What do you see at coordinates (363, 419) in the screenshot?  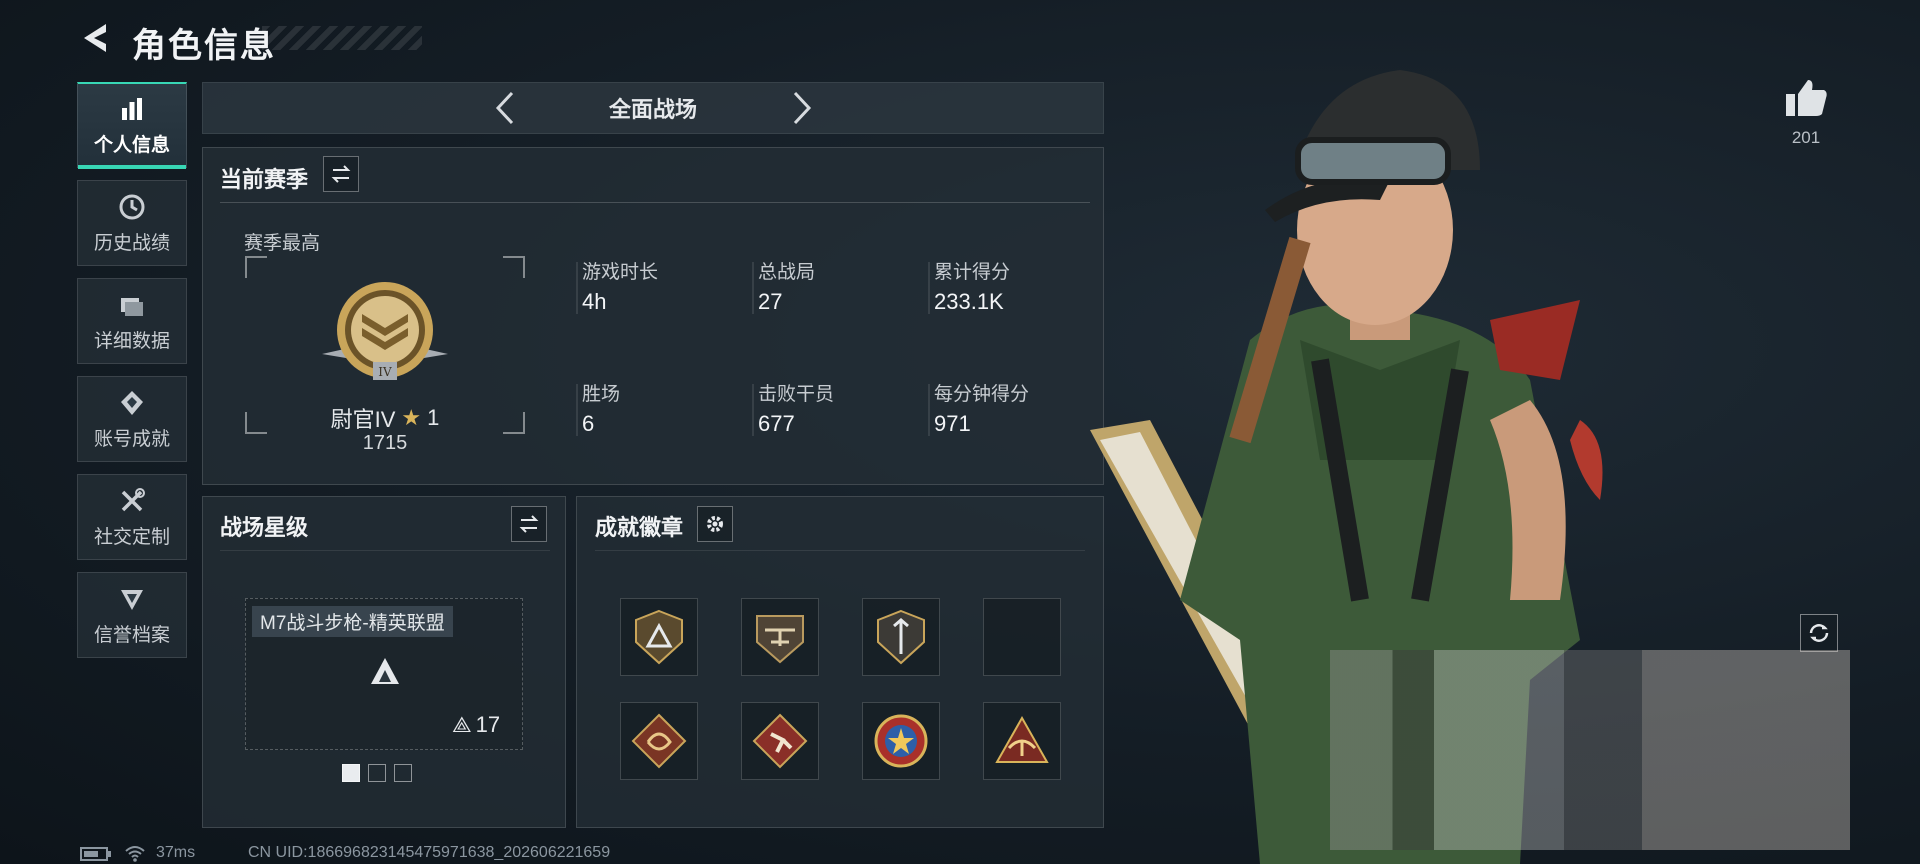 I see `rank-name: 尉官IV` at bounding box center [363, 419].